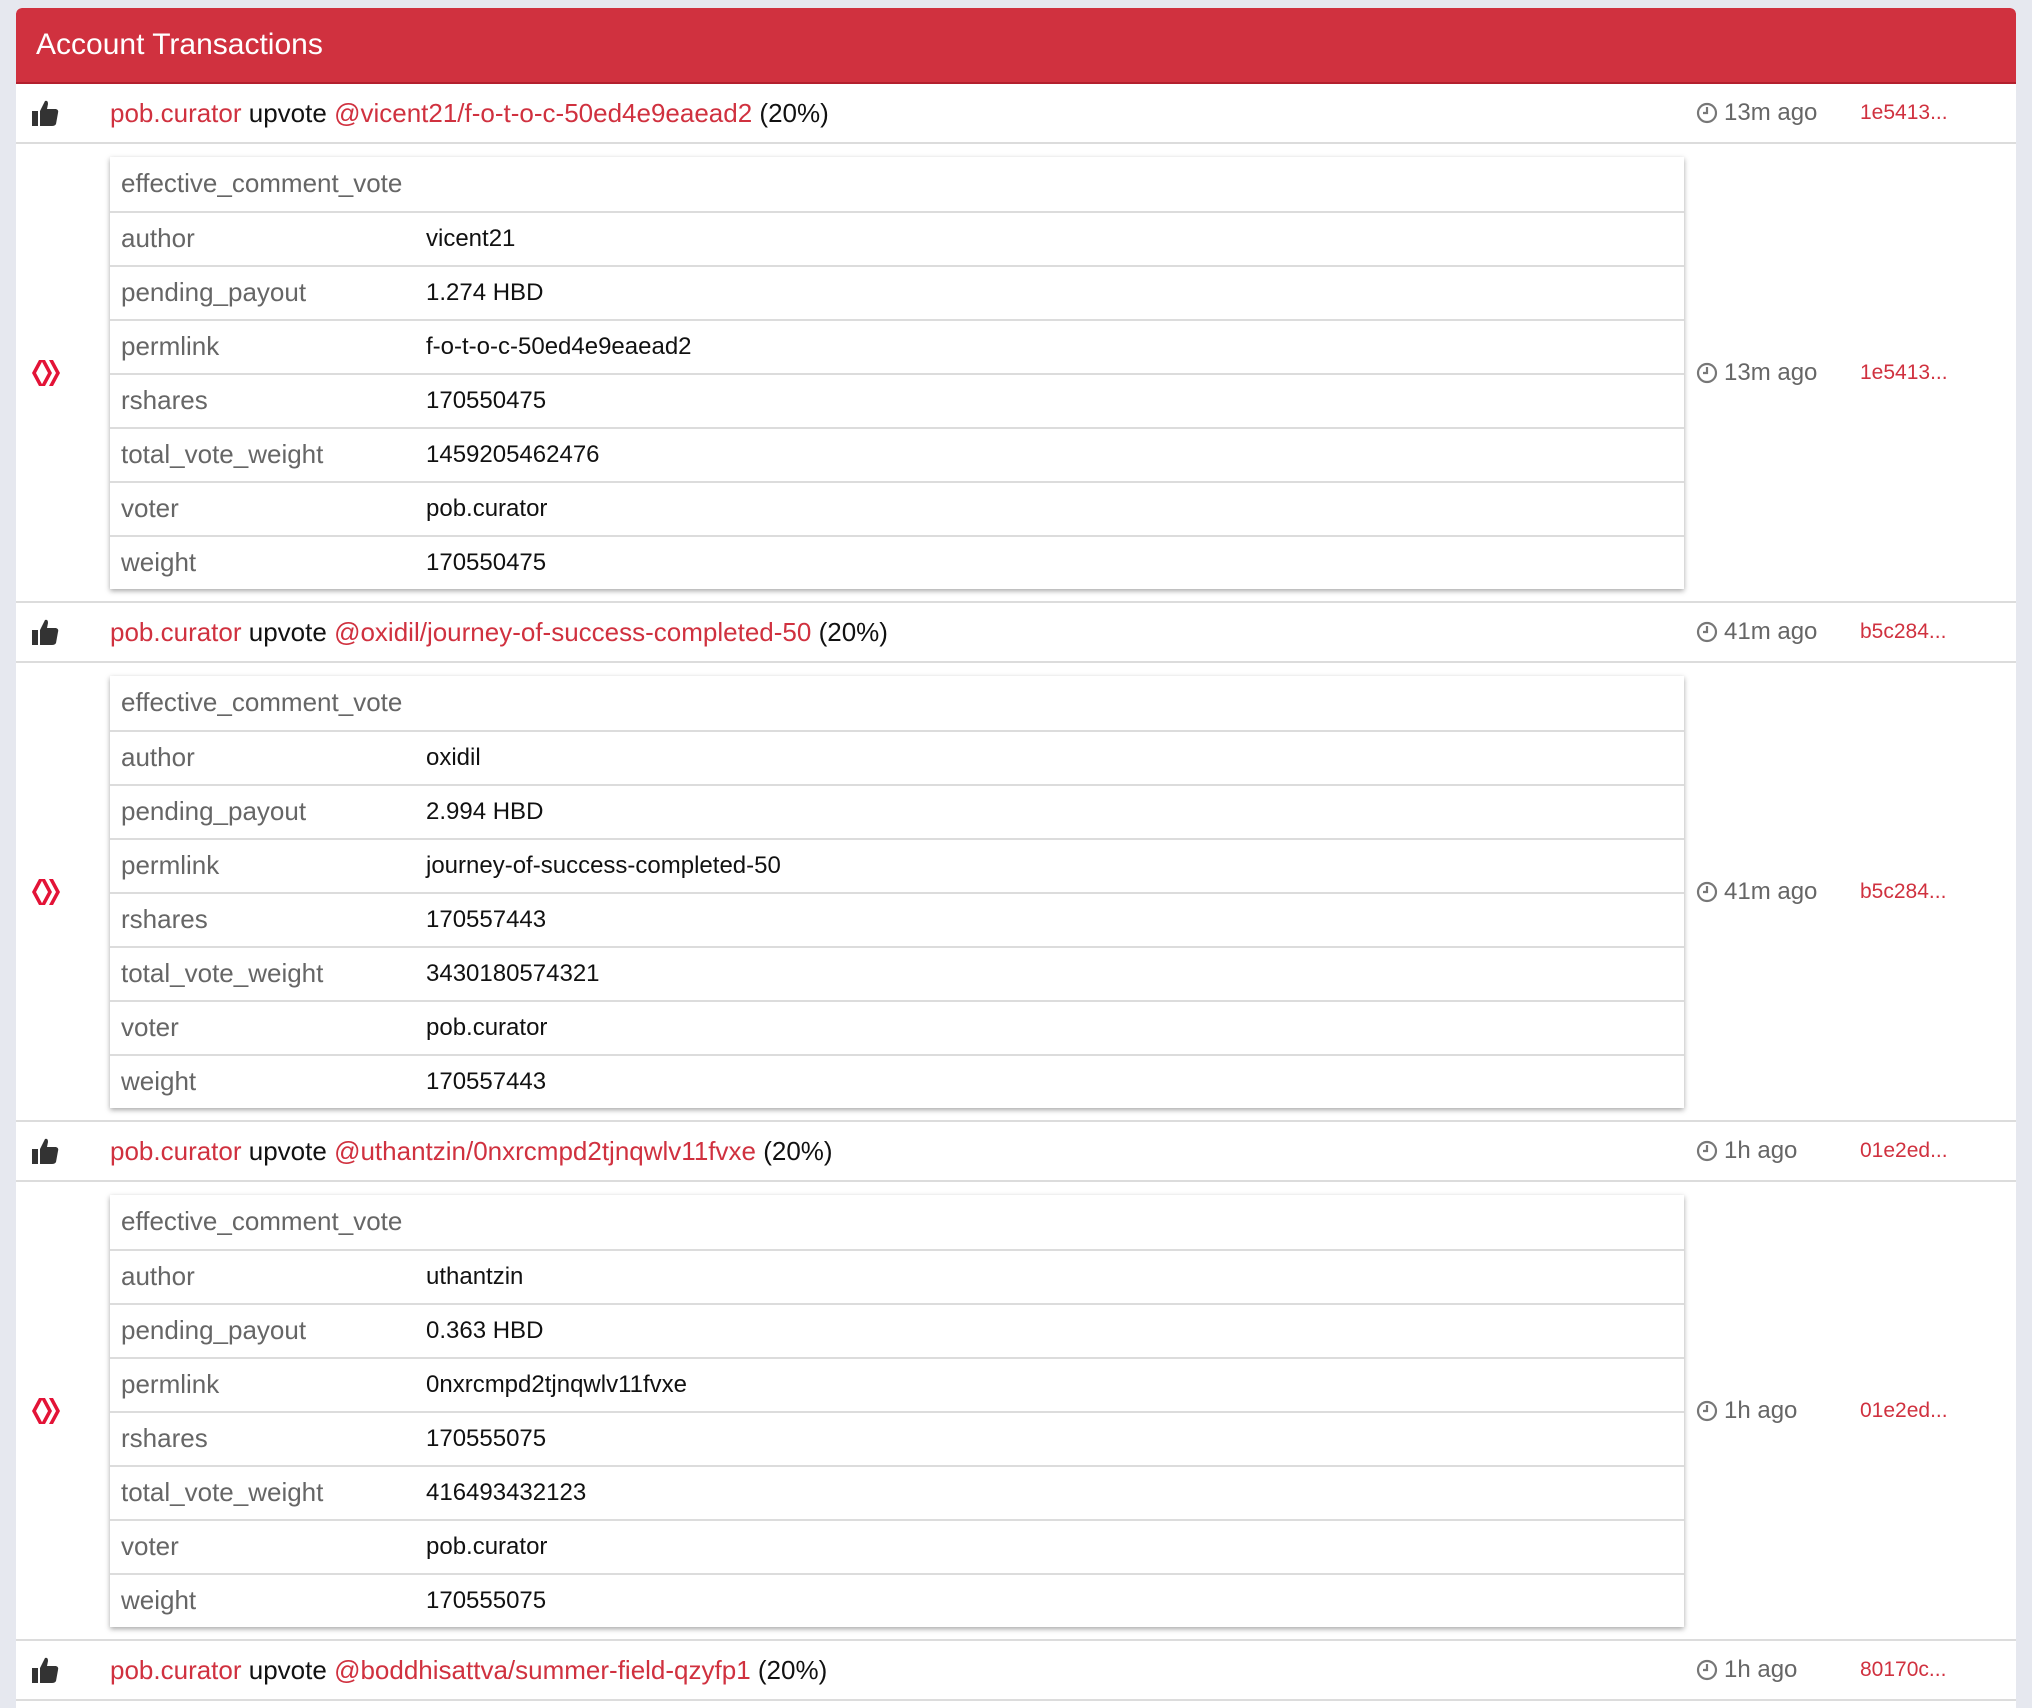  What do you see at coordinates (1761, 1669) in the screenshot?
I see `time-ago: 1h ago` at bounding box center [1761, 1669].